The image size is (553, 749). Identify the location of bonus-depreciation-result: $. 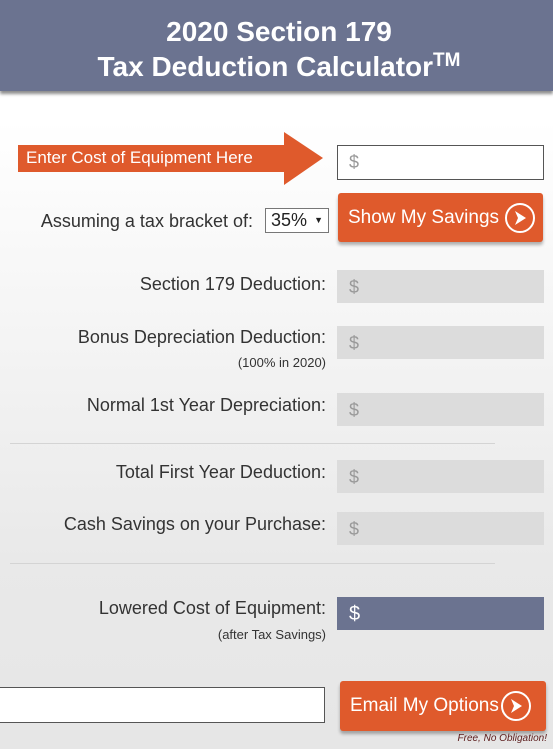
(440, 342).